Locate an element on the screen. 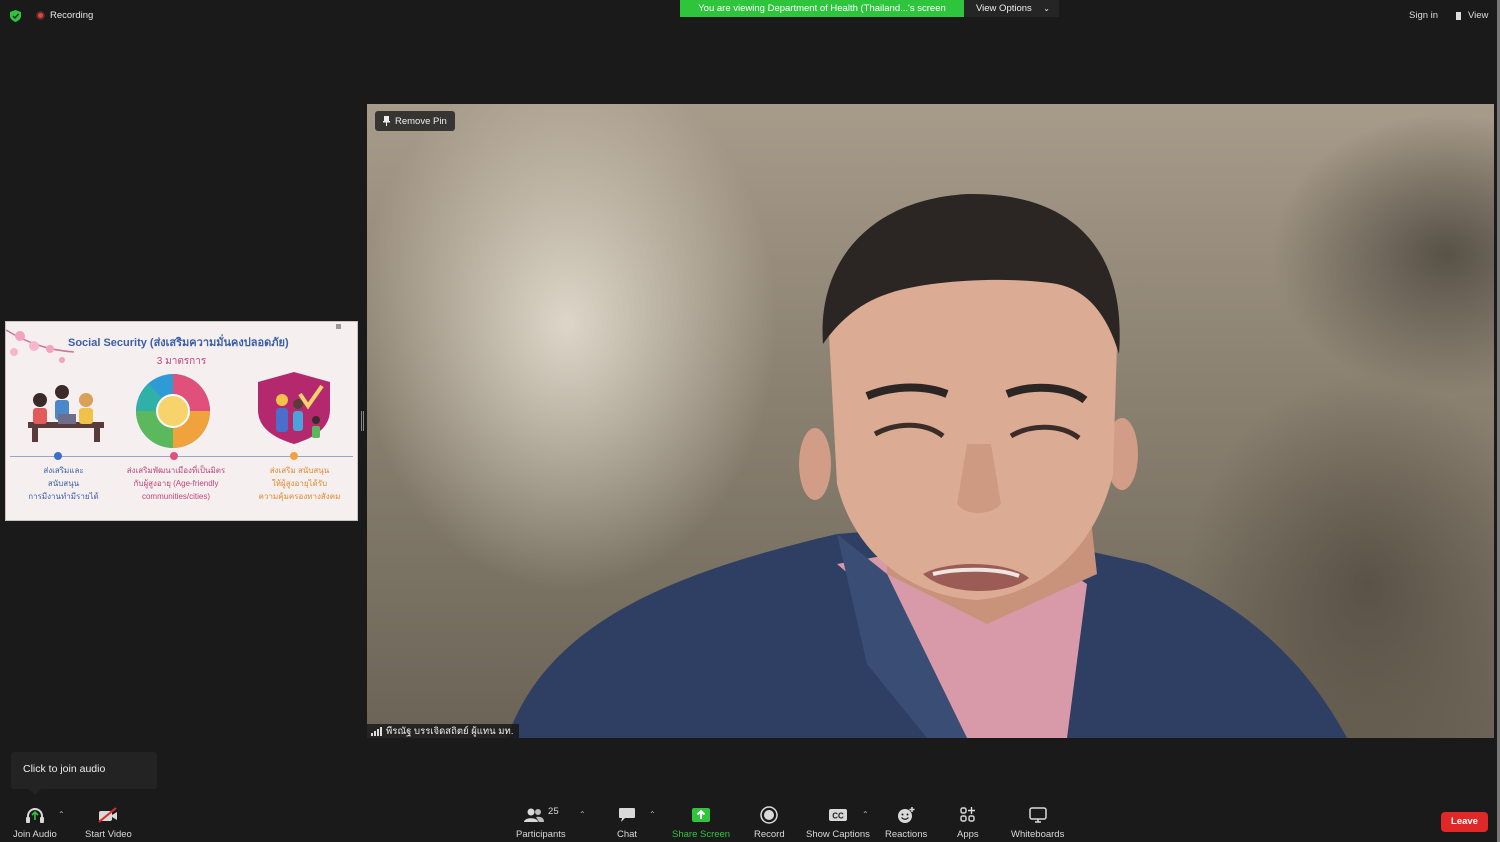 This screenshot has width=1500, height=842. chat-label: Chat is located at coordinates (627, 834).